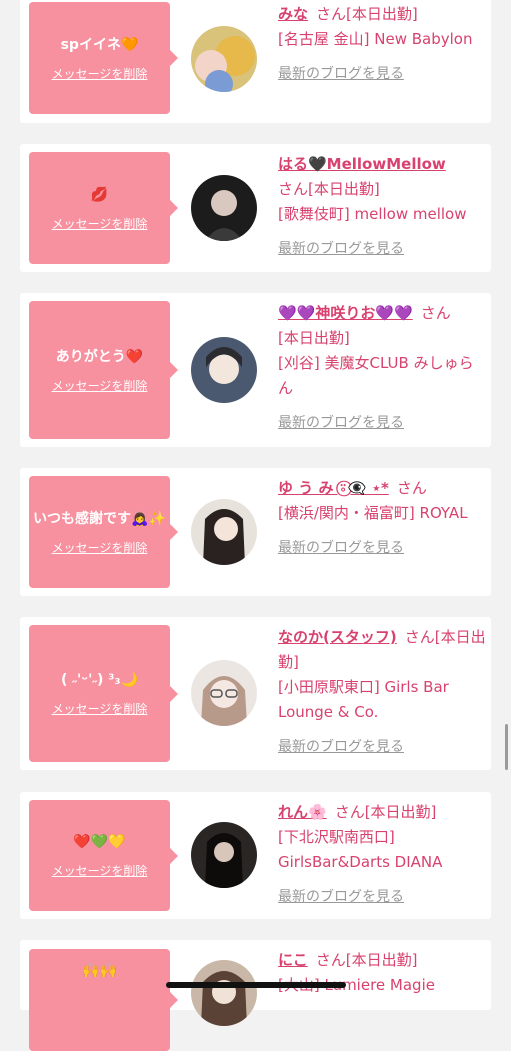 Image resolution: width=511 pixels, height=1051 pixels. I want to click on message-bubble: 🙌🙌, so click(103, 1000).